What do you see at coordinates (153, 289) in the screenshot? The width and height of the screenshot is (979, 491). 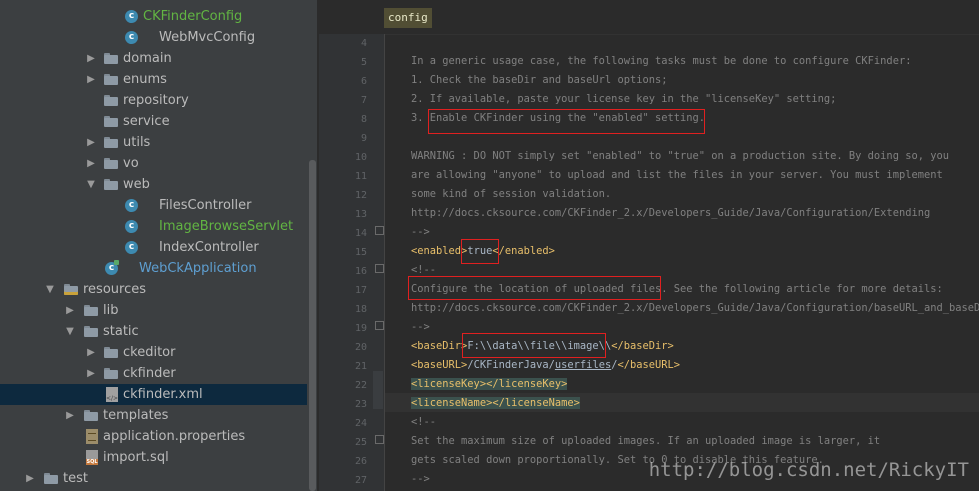 I see `tree-item-resources: ▼ resources` at bounding box center [153, 289].